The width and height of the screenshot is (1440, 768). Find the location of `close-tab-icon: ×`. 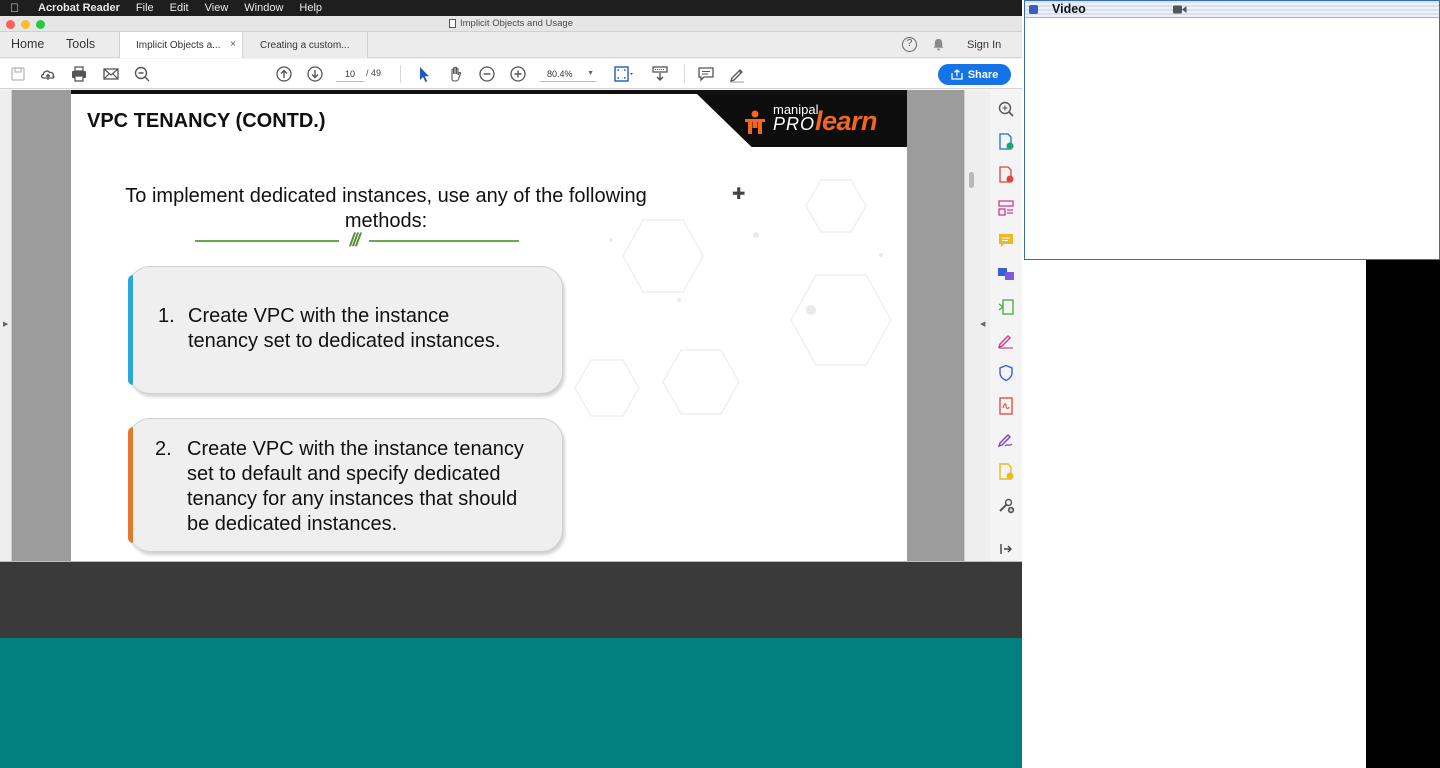

close-tab-icon: × is located at coordinates (233, 44).